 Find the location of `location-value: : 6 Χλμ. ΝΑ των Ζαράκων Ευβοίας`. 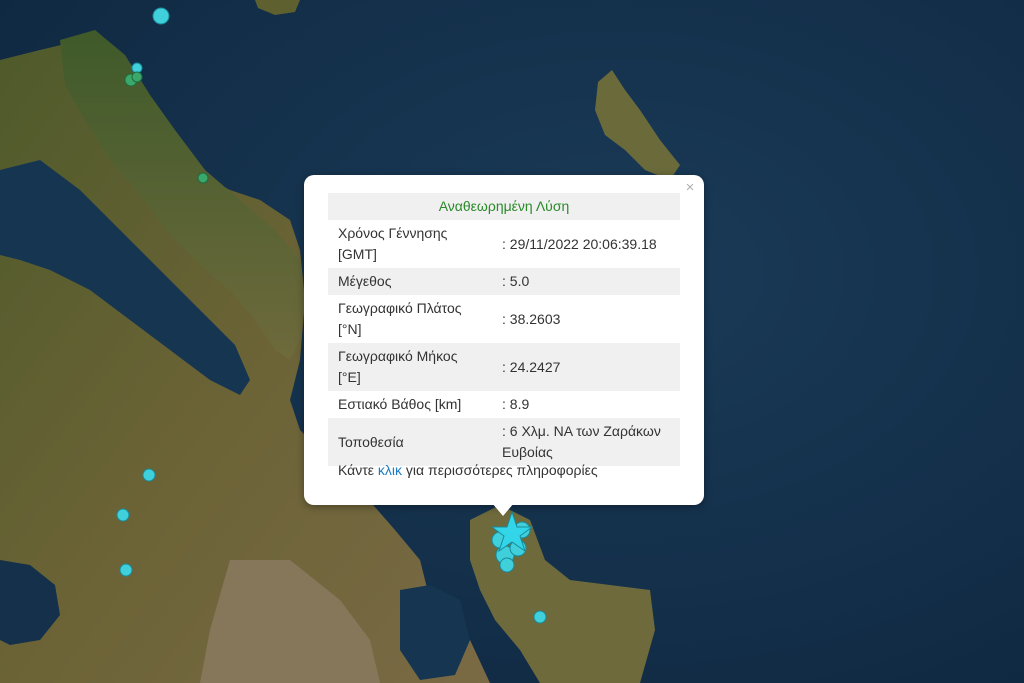

location-value: : 6 Χλμ. ΝΑ των Ζαράκων Ευβοίας is located at coordinates (584, 442).